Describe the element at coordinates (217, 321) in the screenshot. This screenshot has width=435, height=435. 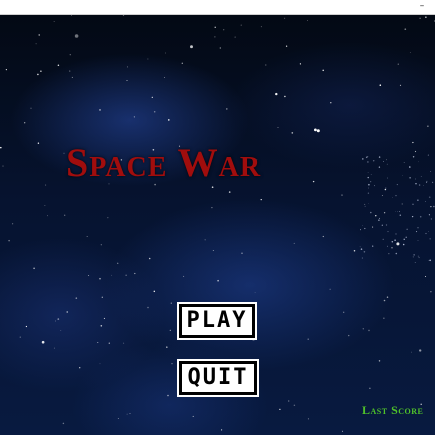
I see `play-button: PLAY` at that location.